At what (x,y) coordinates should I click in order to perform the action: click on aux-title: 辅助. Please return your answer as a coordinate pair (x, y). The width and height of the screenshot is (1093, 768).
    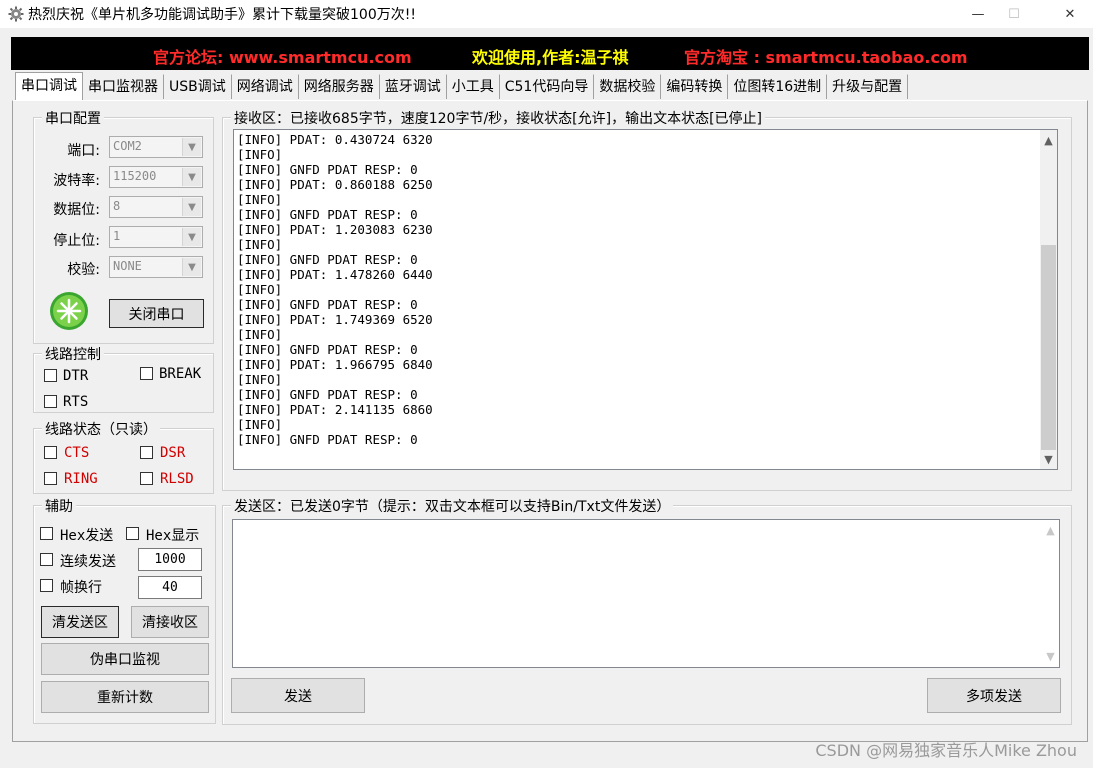
    Looking at the image, I should click on (59, 506).